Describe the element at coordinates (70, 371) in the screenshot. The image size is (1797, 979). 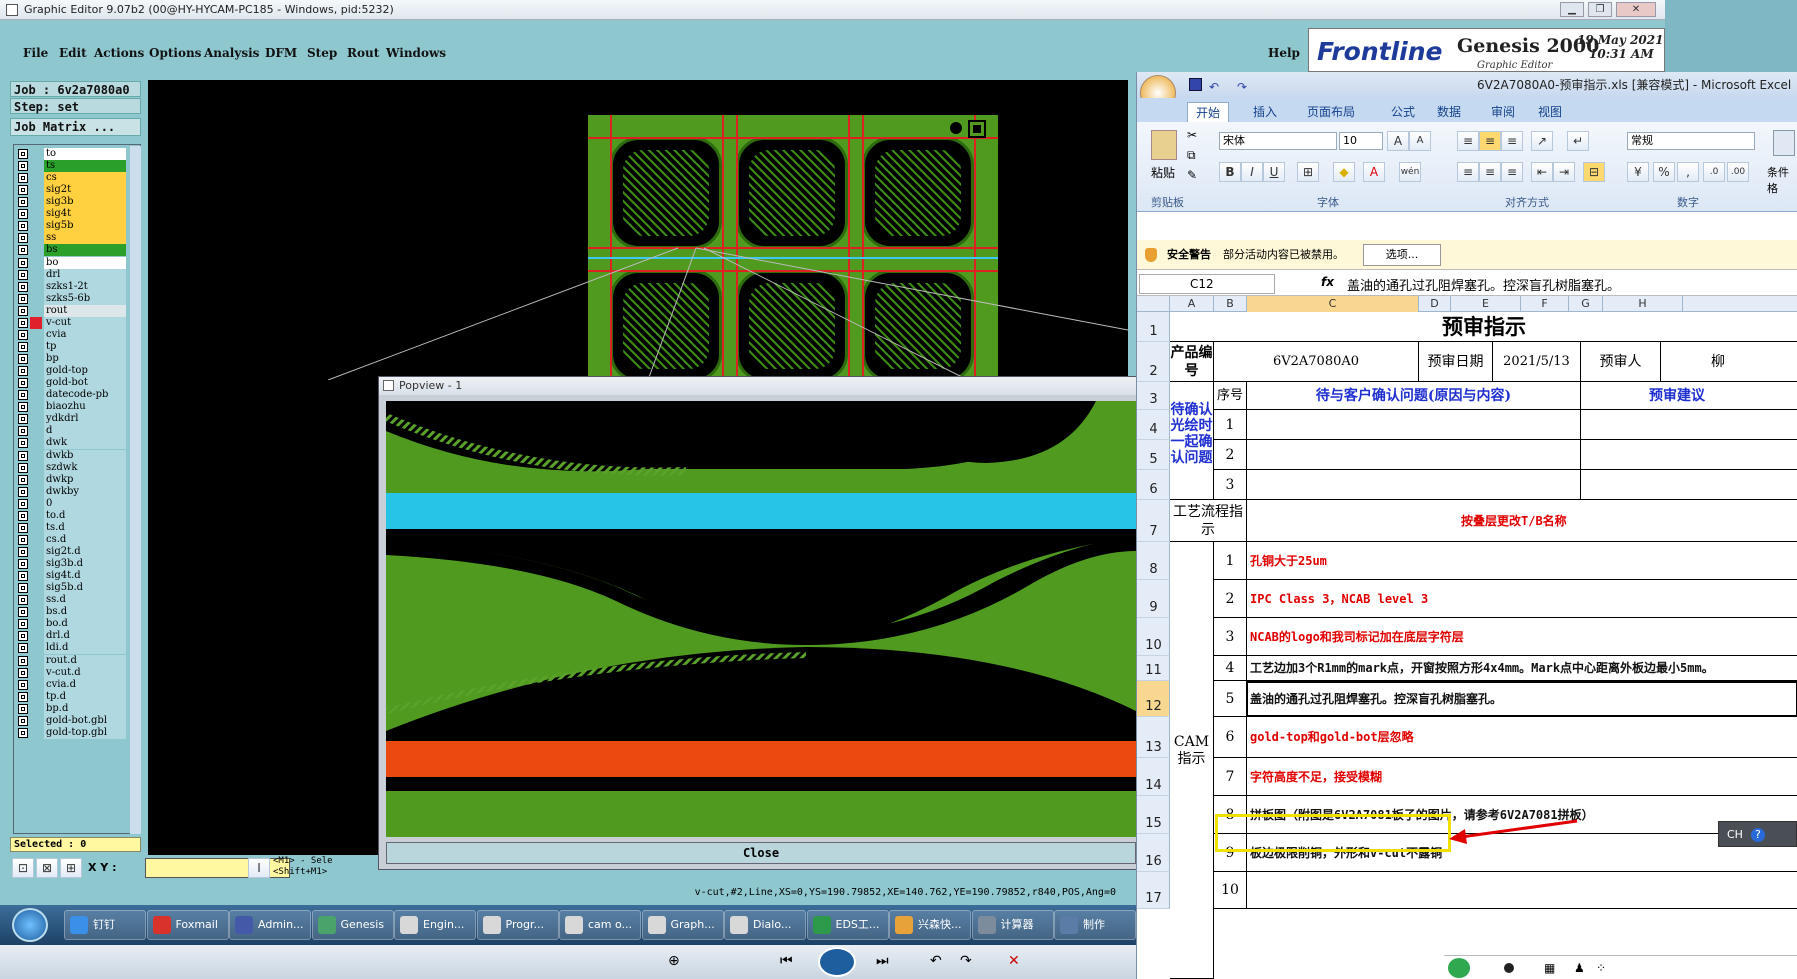
I see `layer-row: gold-top` at that location.